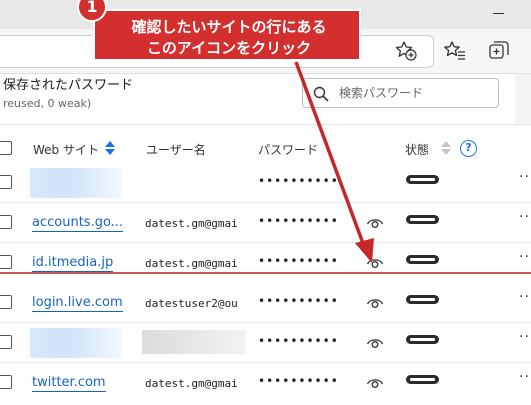  What do you see at coordinates (330, 154) in the screenshot?
I see `callout-arrow` at bounding box center [330, 154].